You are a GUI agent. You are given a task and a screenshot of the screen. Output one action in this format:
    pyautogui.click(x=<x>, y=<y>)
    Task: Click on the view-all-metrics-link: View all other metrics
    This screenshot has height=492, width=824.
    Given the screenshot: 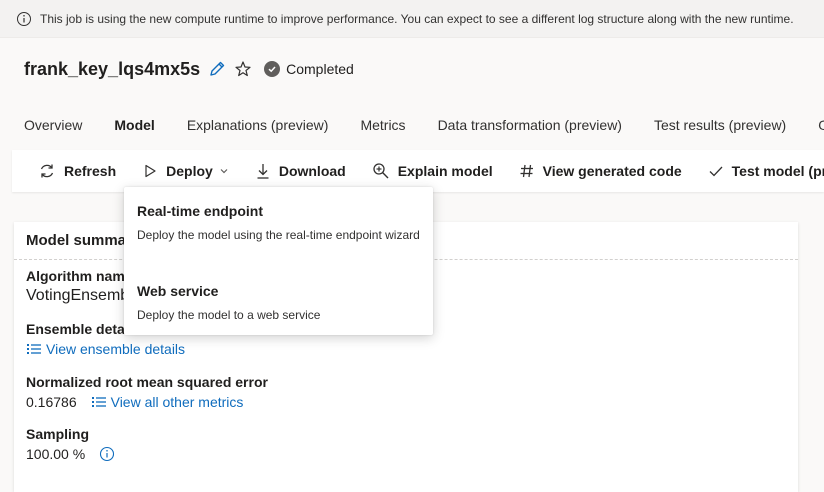 What is the action you would take?
    pyautogui.click(x=167, y=402)
    